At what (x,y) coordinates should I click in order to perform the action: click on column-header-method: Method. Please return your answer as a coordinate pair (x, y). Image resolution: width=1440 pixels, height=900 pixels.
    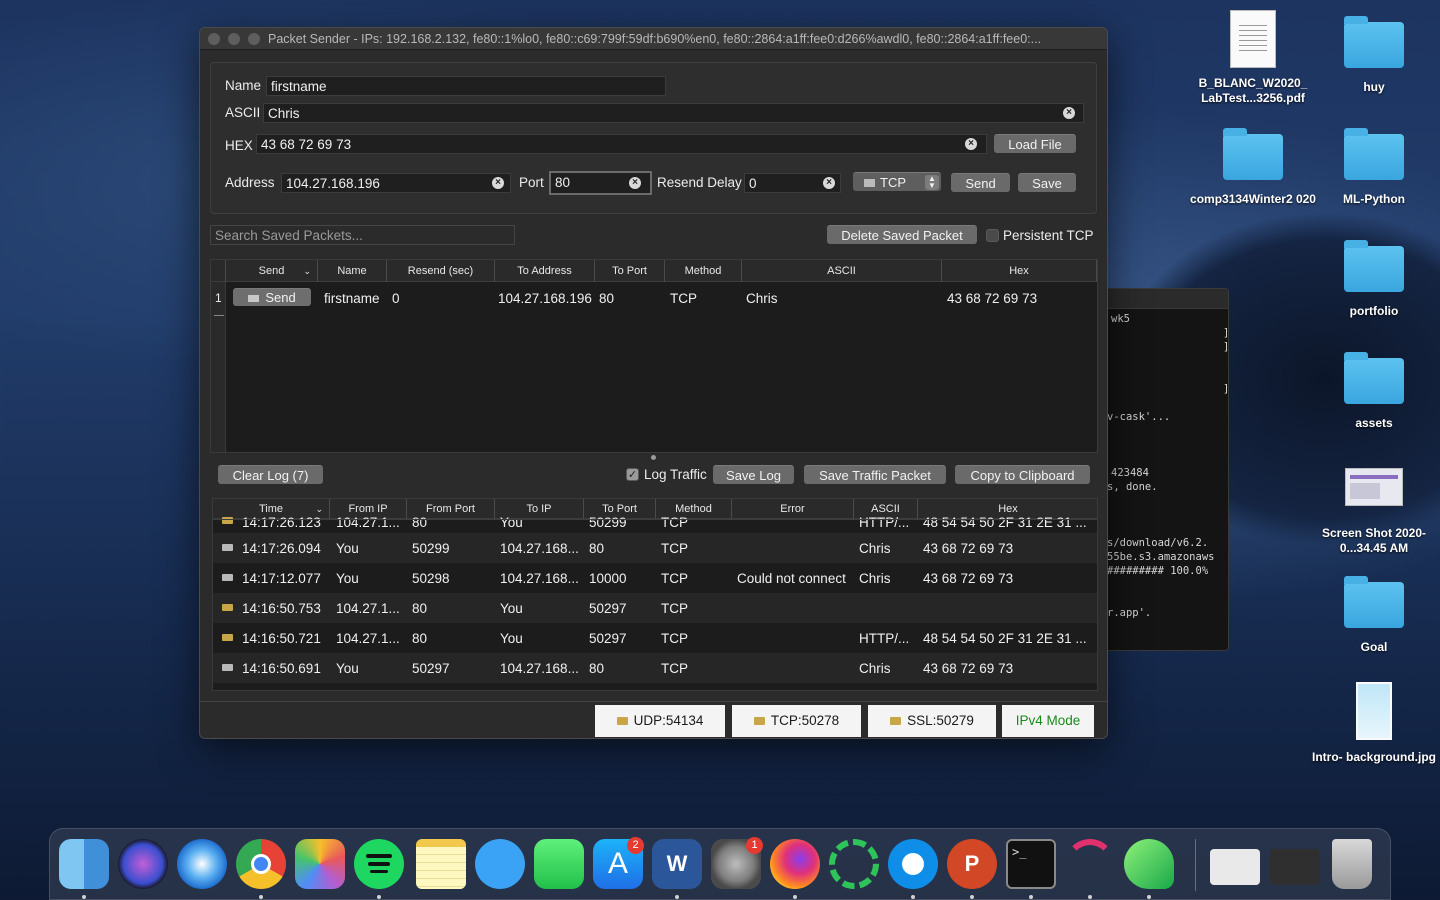
    Looking at the image, I should click on (703, 271).